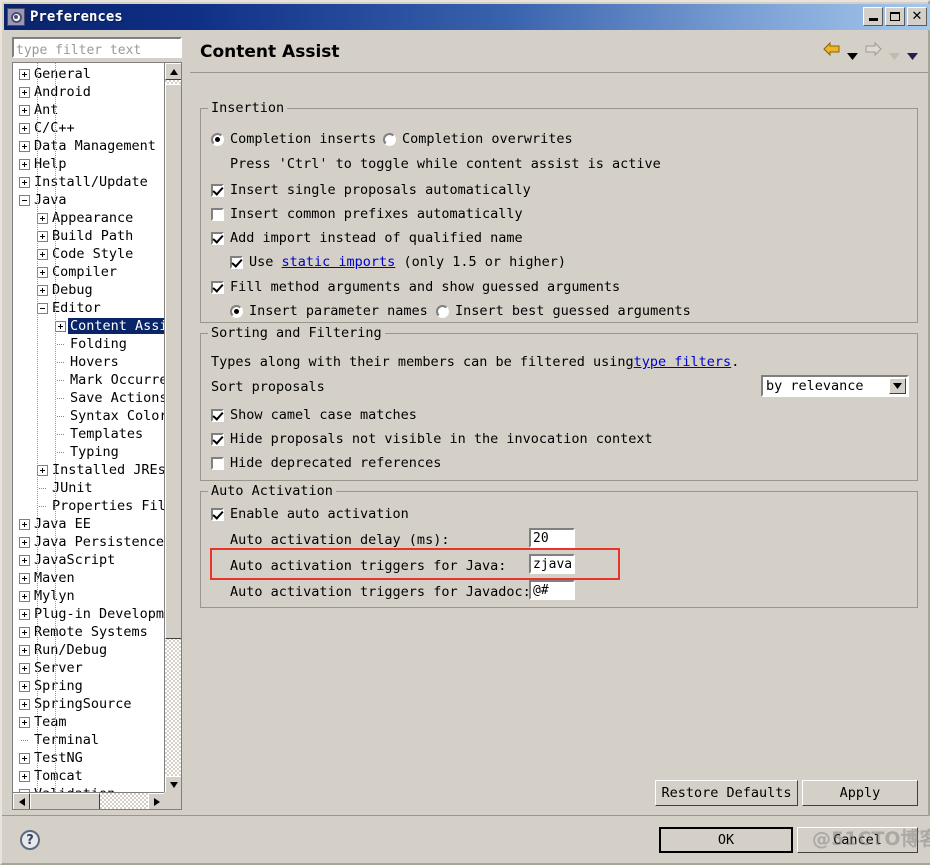 Image resolution: width=930 pixels, height=865 pixels. What do you see at coordinates (89, 650) in the screenshot?
I see `sidebar-item-run-debug: Run/Debug` at bounding box center [89, 650].